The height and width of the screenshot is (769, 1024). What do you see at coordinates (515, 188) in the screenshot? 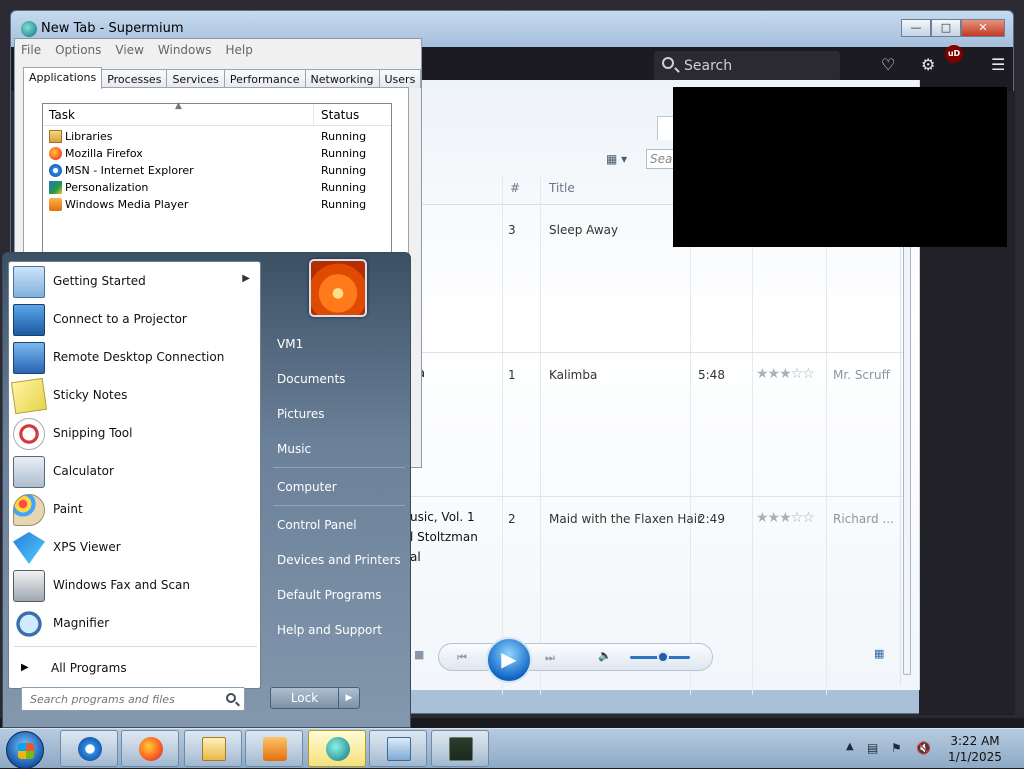
I see `column-number: #` at bounding box center [515, 188].